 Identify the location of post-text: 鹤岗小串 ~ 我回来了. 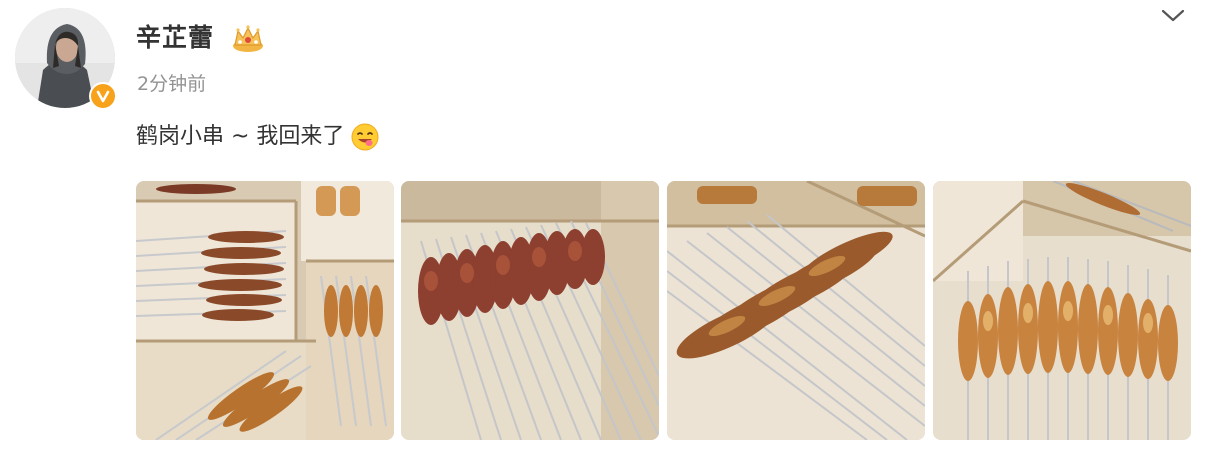
(240, 136).